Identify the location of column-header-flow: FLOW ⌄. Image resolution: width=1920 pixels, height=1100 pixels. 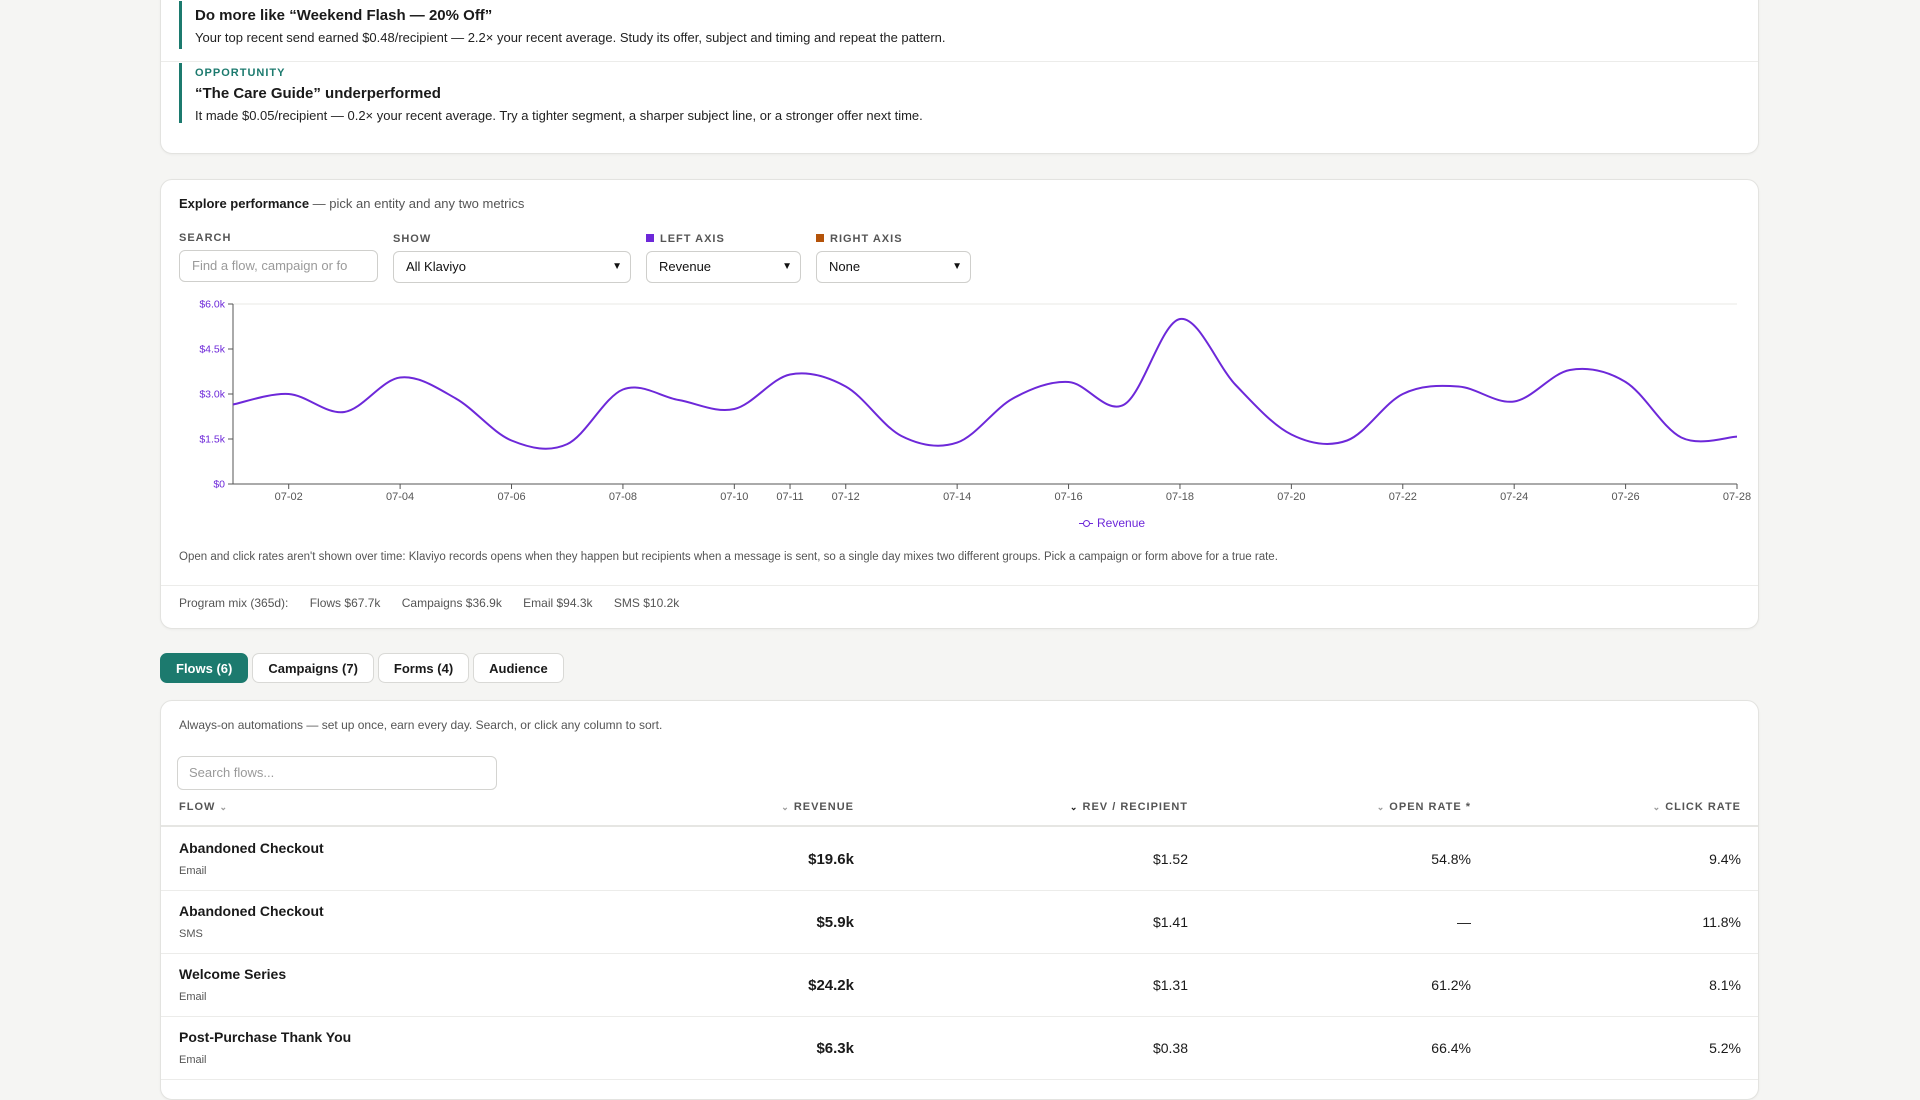
(203, 807).